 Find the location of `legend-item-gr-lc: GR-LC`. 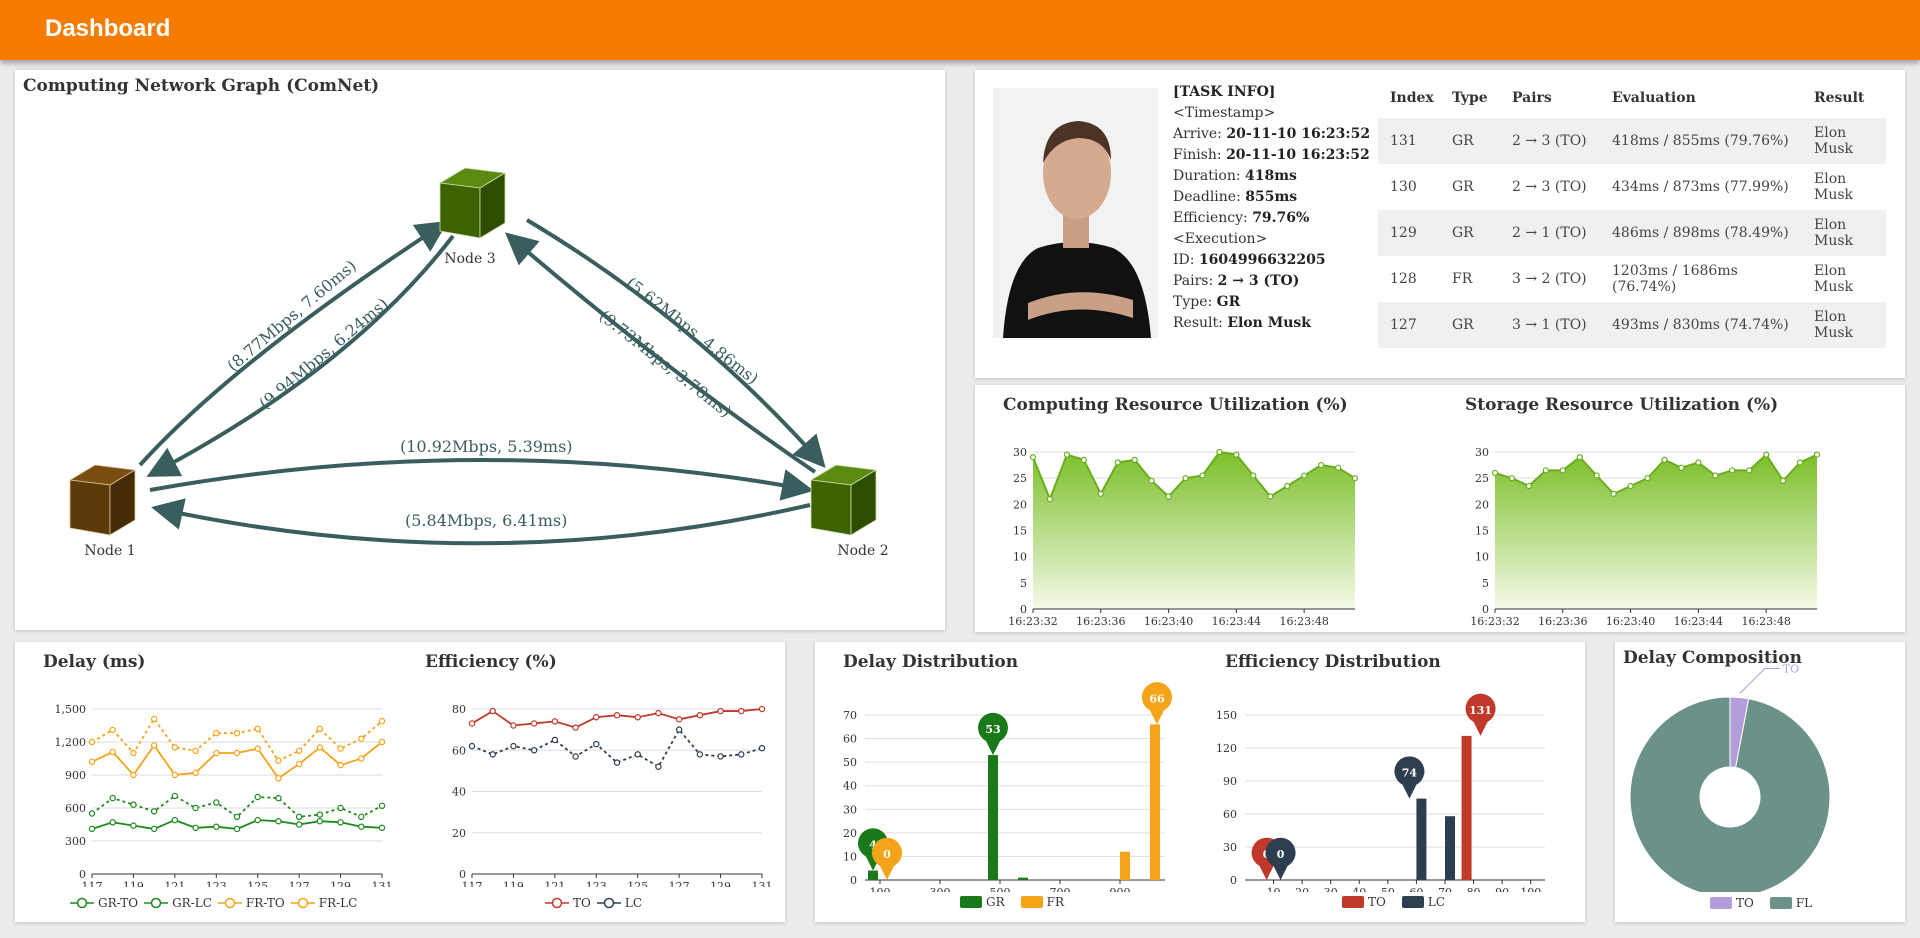

legend-item-gr-lc: GR-LC is located at coordinates (178, 903).